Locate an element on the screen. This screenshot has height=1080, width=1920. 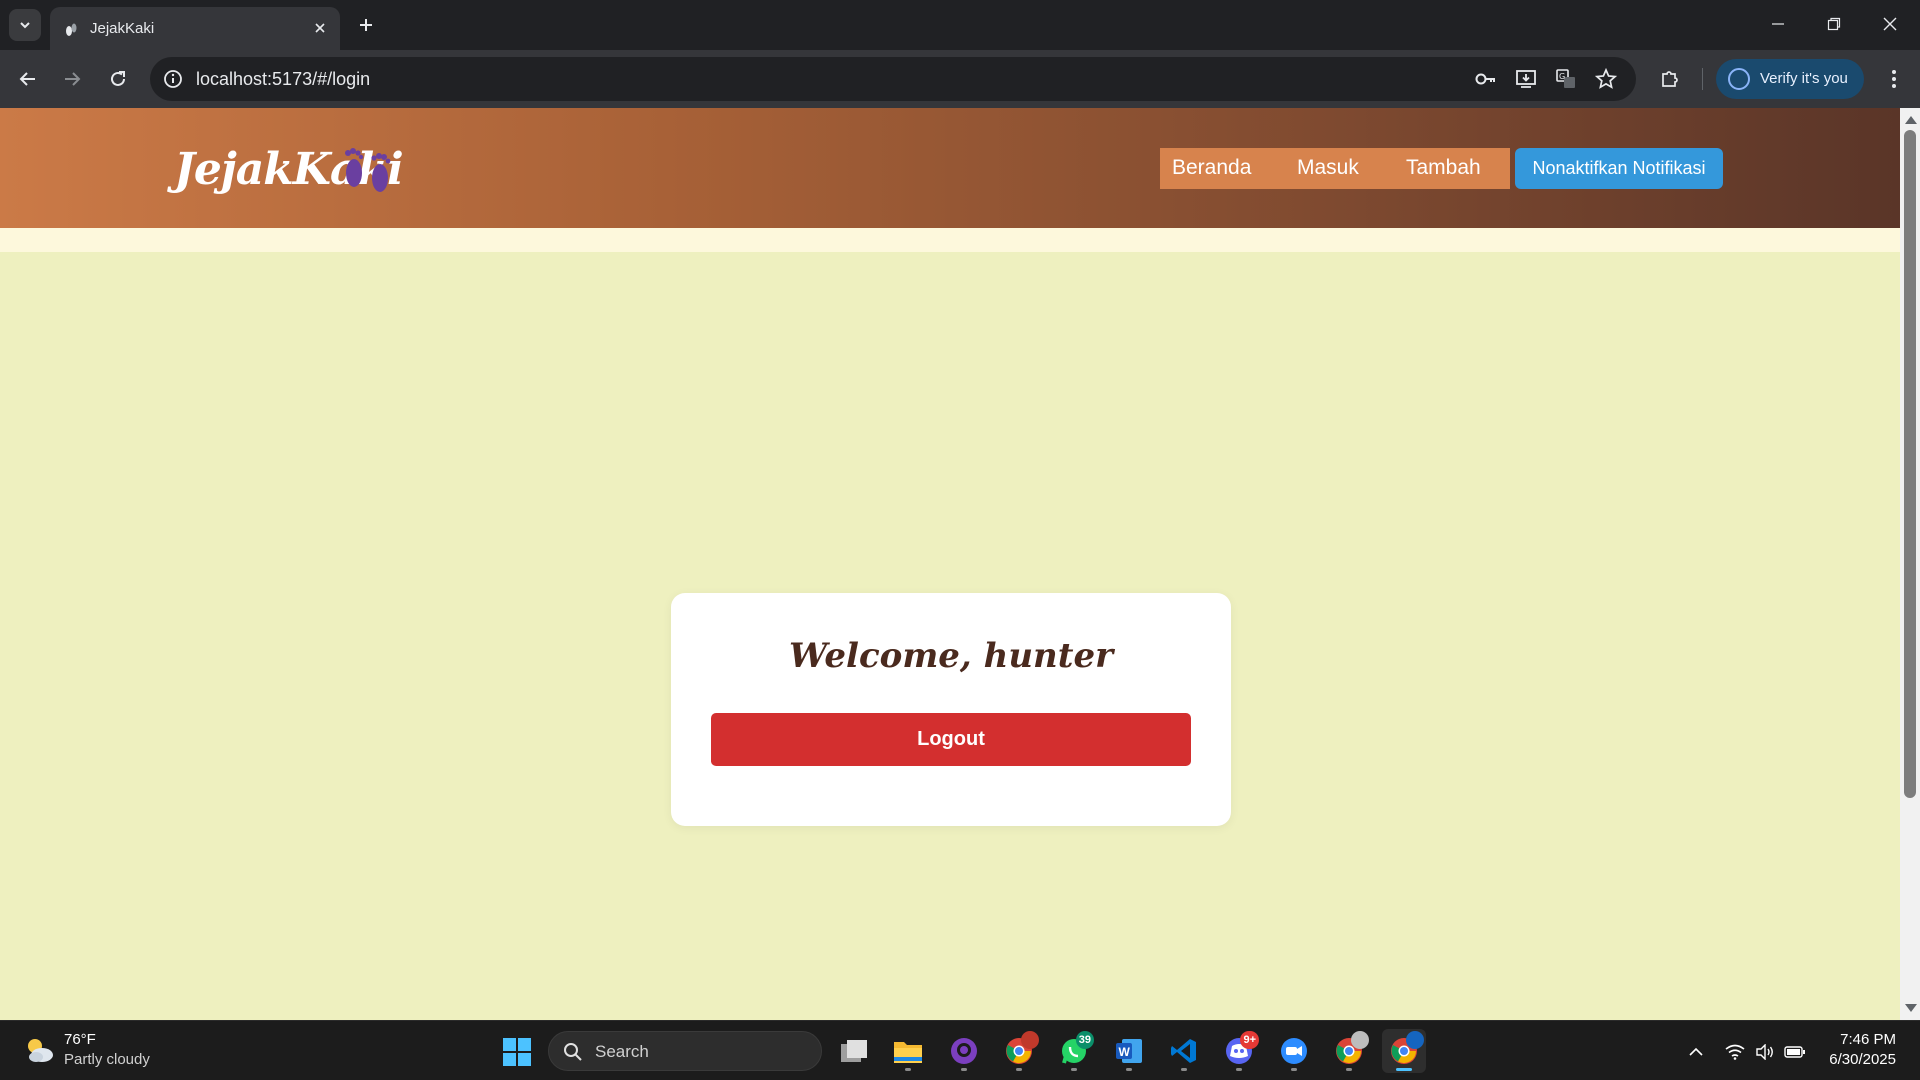
translate-icon: G is located at coordinates (1565, 78).